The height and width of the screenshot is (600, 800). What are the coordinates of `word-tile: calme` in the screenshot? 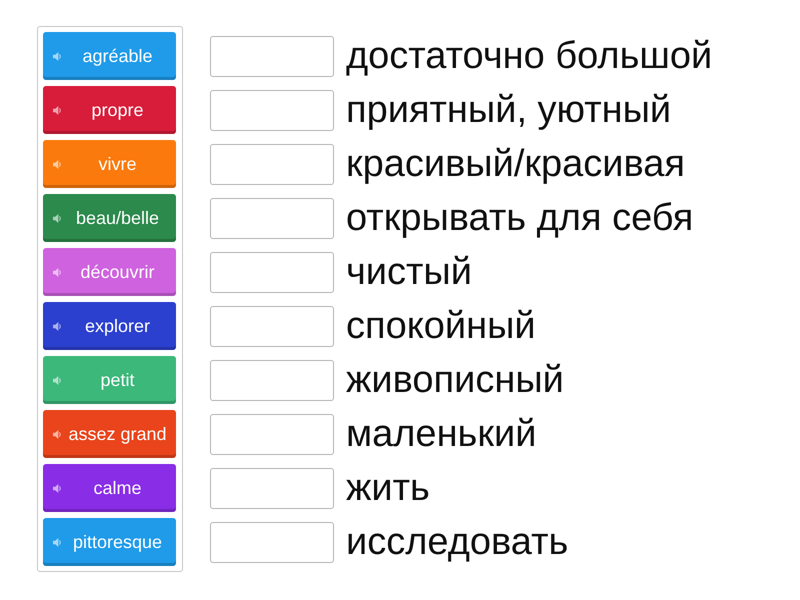 It's located at (109, 488).